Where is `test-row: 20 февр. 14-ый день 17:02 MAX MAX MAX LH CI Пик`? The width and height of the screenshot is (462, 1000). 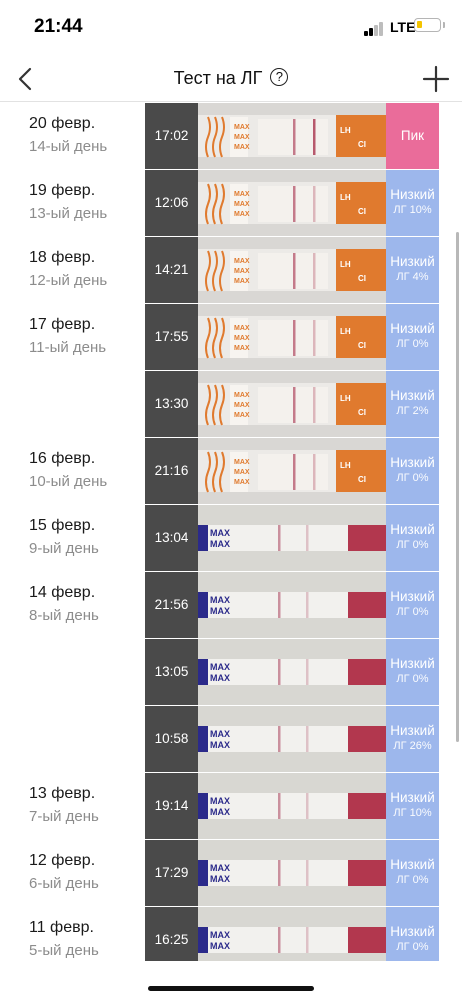
test-row: 20 февр. 14-ый день 17:02 MAX MAX MAX LH CI Пик is located at coordinates (231, 136).